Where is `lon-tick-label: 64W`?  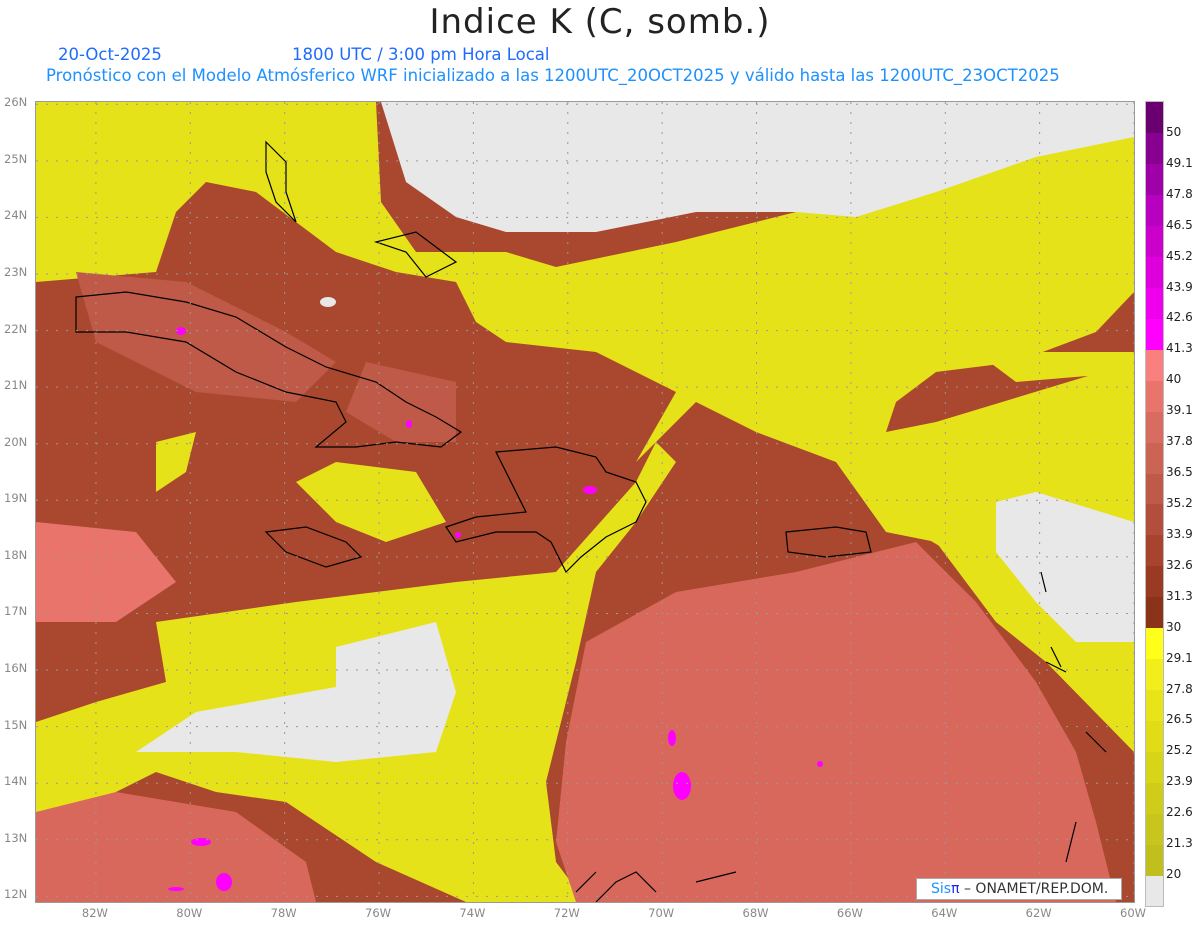
lon-tick-label: 64W is located at coordinates (944, 913).